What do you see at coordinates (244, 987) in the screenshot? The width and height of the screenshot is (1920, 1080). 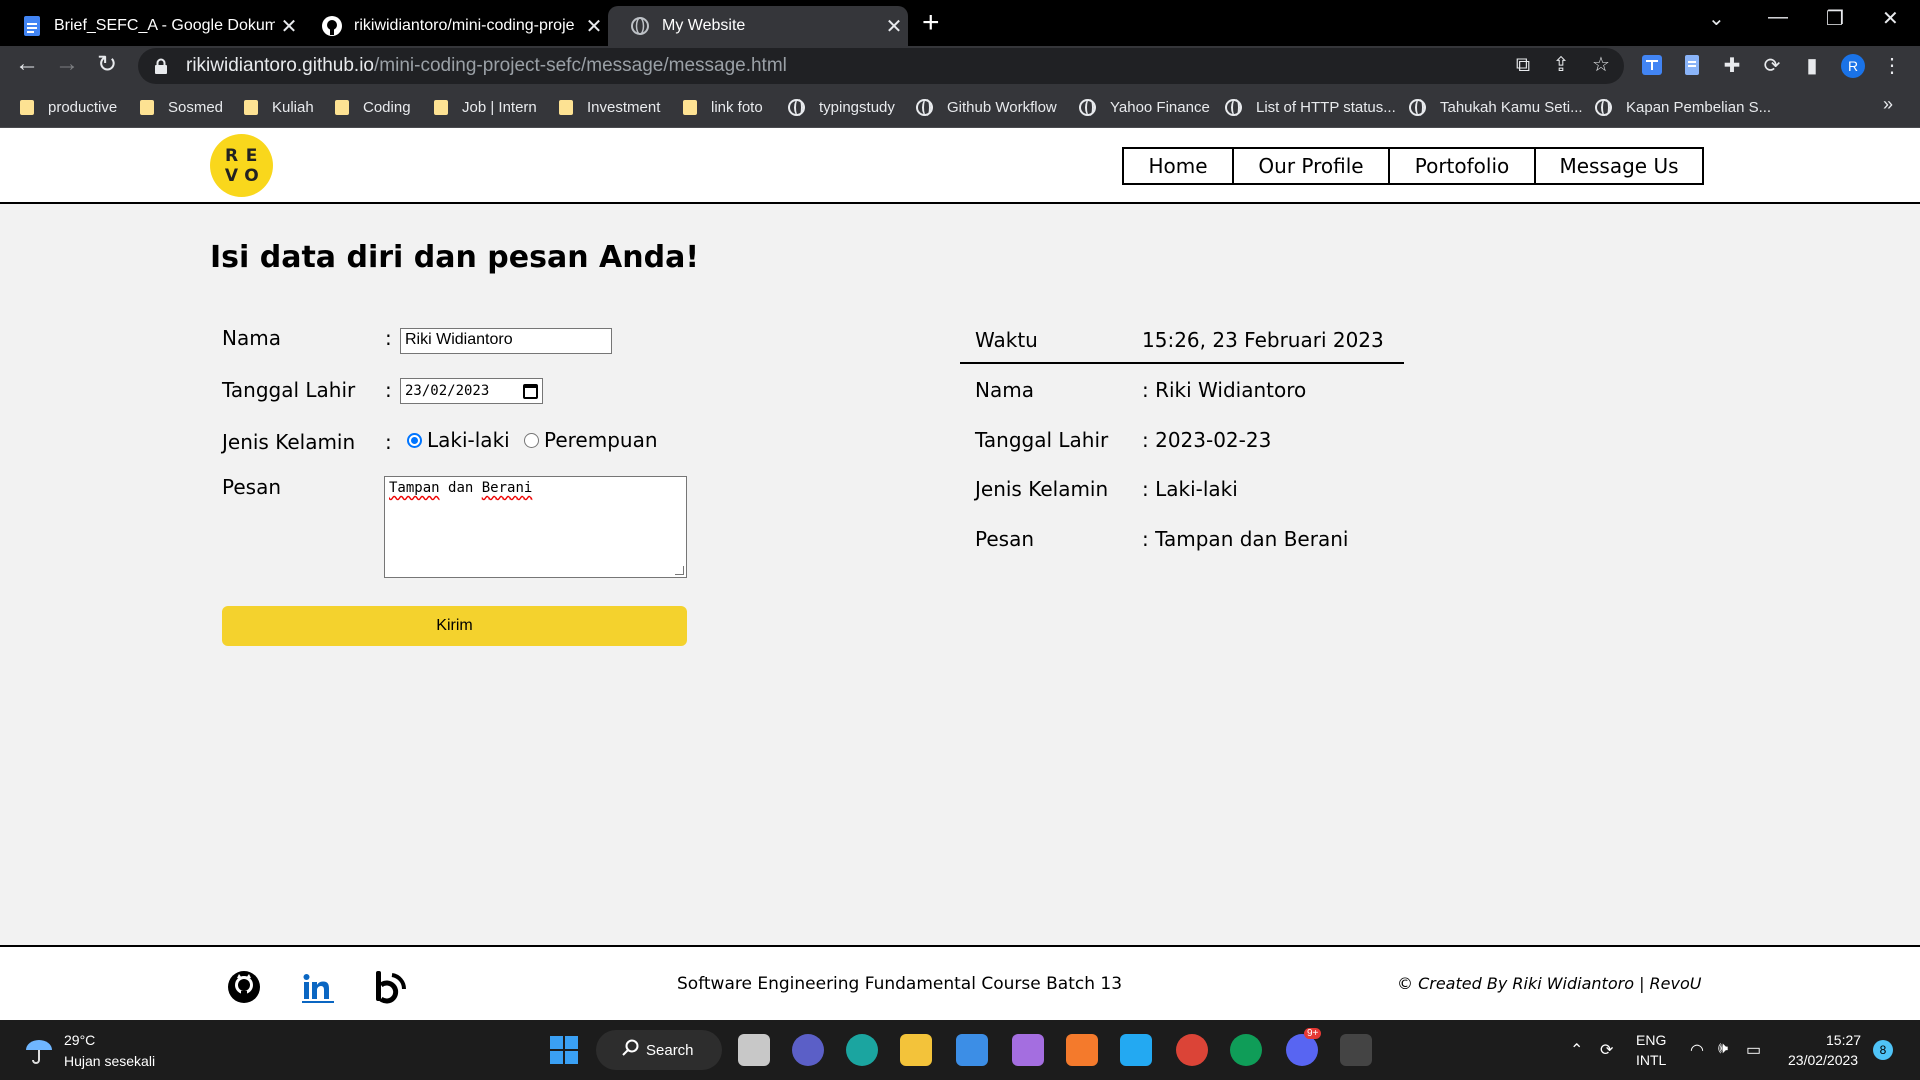 I see `github-icon` at bounding box center [244, 987].